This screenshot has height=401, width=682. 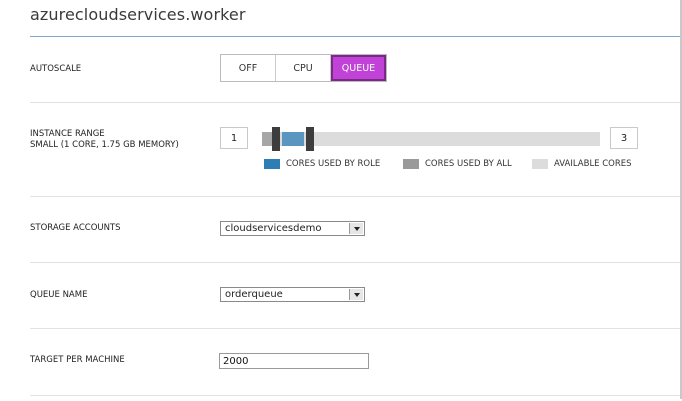 I want to click on storage-accounts-dropdown: cloudservicesdemo, so click(x=292, y=228).